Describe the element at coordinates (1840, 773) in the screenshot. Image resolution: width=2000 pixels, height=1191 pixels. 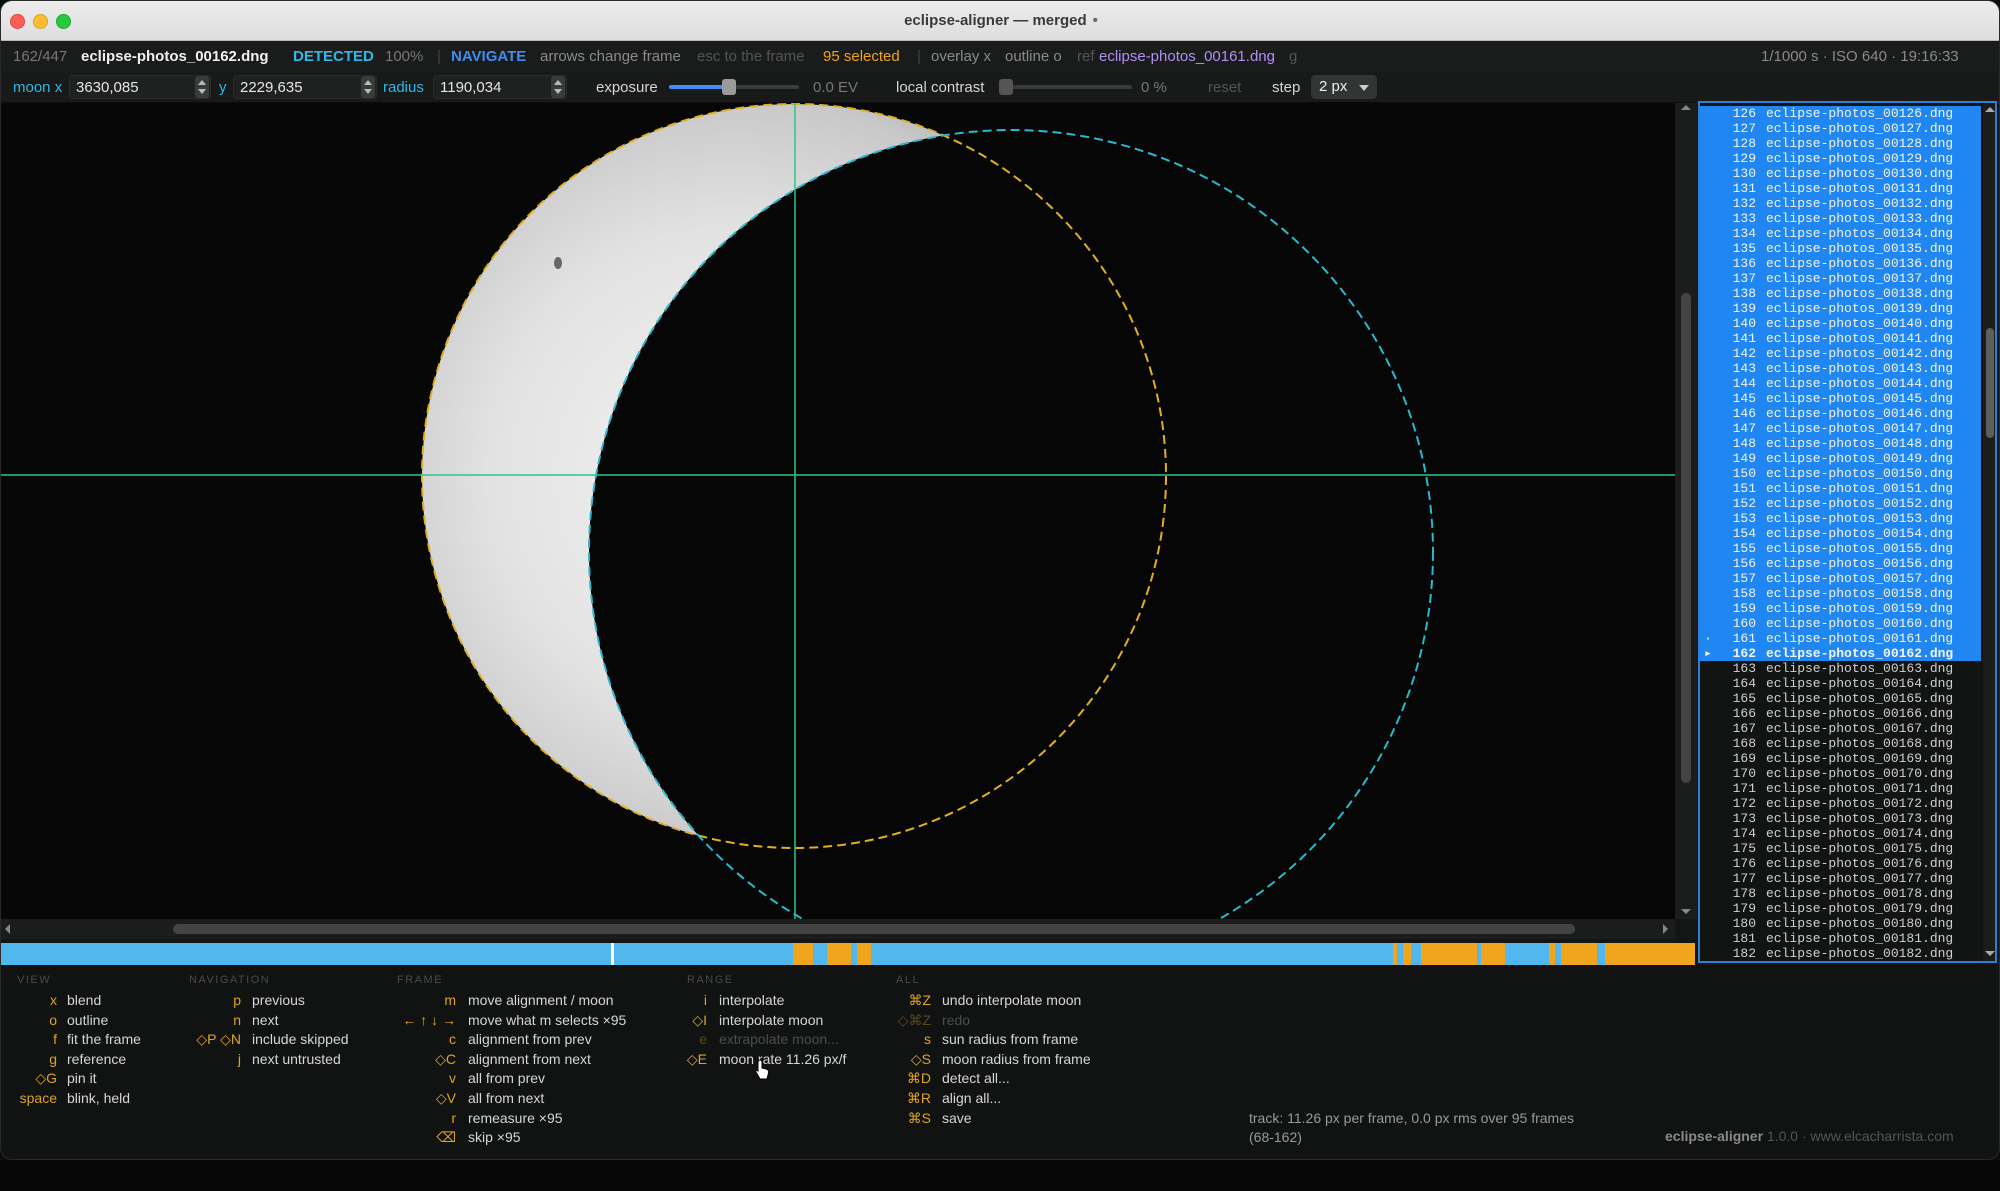
I see `file-list-row: 170 eclipse-photos_00170.dng` at that location.